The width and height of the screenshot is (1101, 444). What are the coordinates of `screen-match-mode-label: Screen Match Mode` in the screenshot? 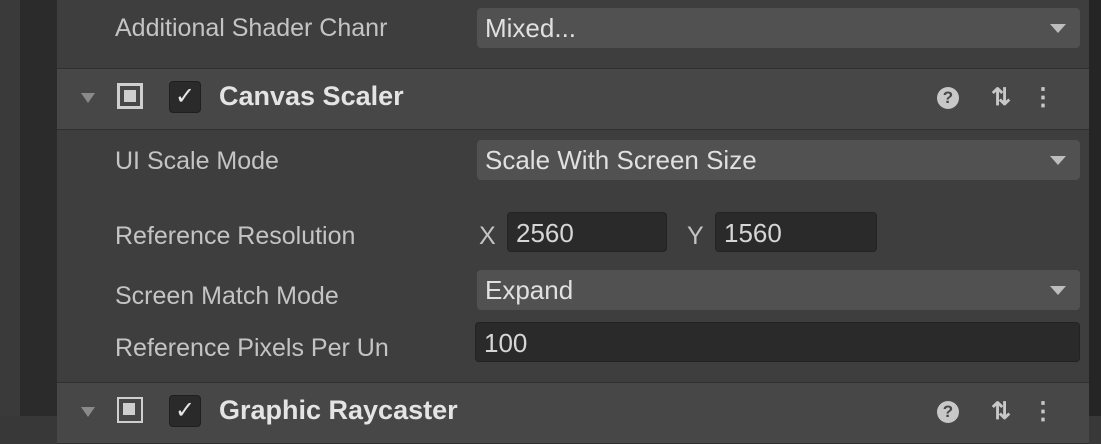 It's located at (227, 296).